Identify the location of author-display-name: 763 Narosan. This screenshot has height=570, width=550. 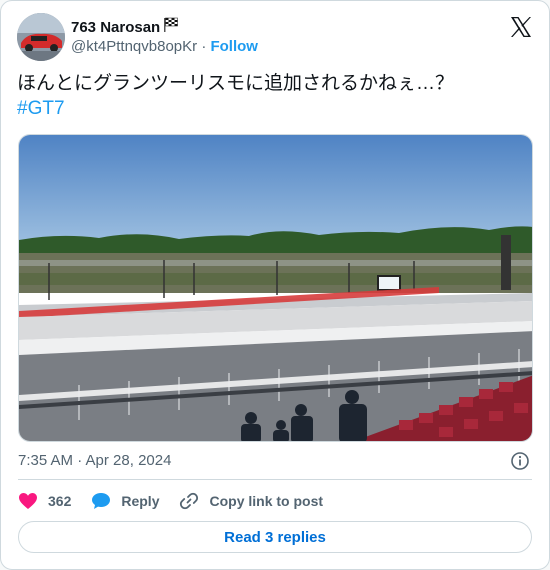
(115, 27).